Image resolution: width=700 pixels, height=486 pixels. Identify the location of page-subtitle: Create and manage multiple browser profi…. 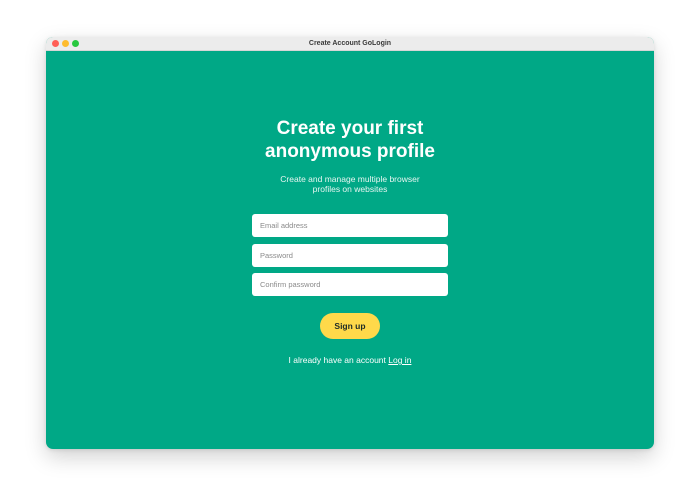
(350, 184).